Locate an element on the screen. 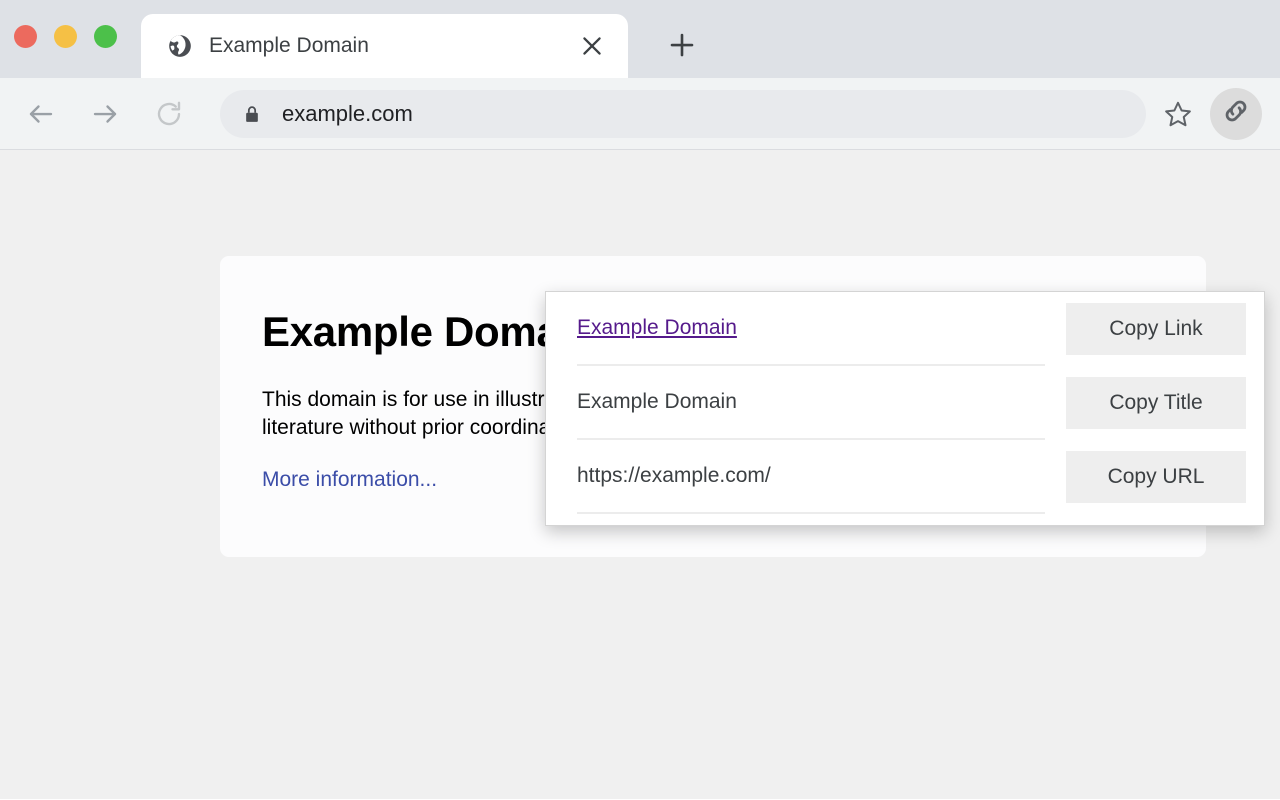  address-bar: example.com is located at coordinates (683, 113).